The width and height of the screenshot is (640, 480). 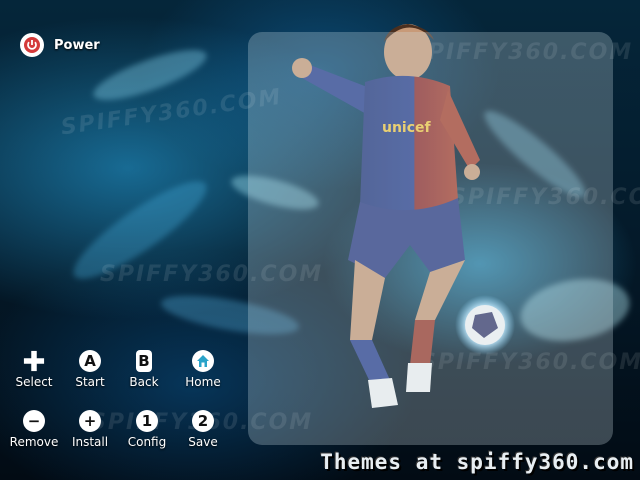 What do you see at coordinates (34, 442) in the screenshot?
I see `remove-label: Remove` at bounding box center [34, 442].